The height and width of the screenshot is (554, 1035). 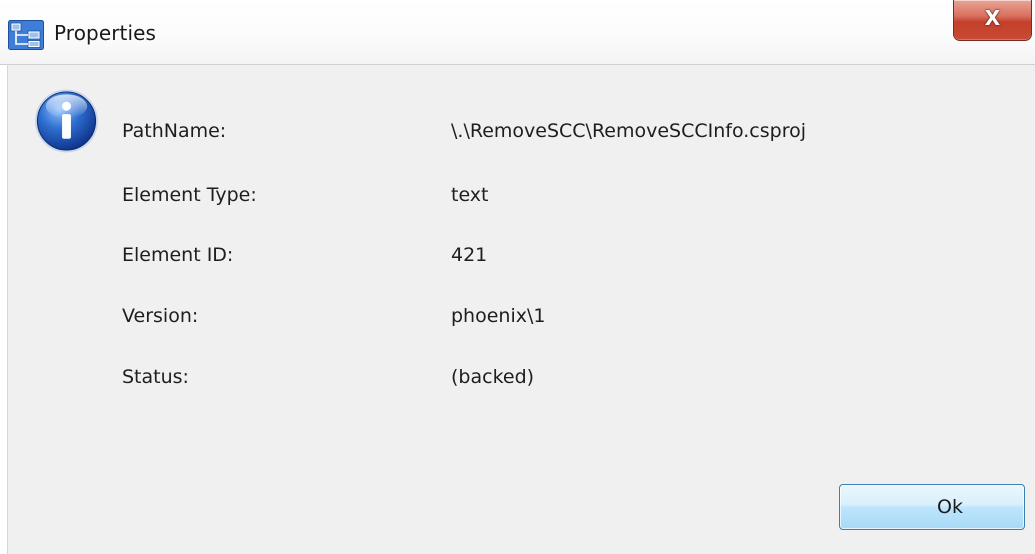 What do you see at coordinates (160, 316) in the screenshot?
I see `version-label: Version:` at bounding box center [160, 316].